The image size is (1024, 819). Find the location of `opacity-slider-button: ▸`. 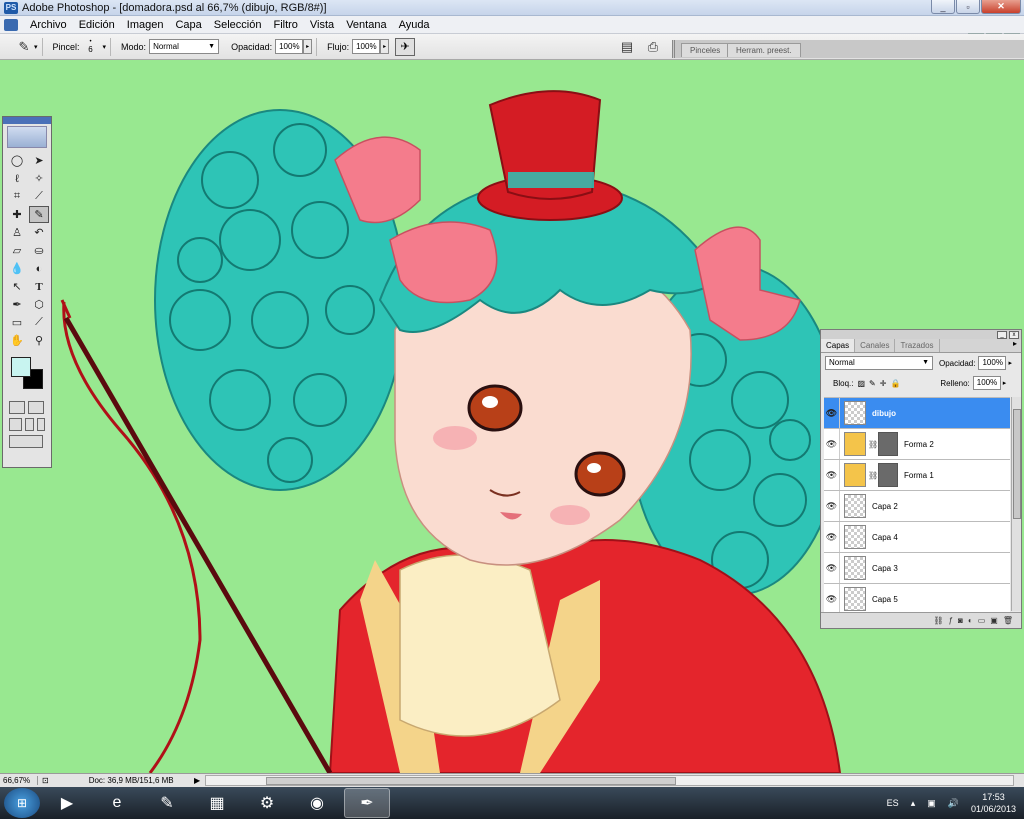

opacity-slider-button: ▸ is located at coordinates (308, 46).